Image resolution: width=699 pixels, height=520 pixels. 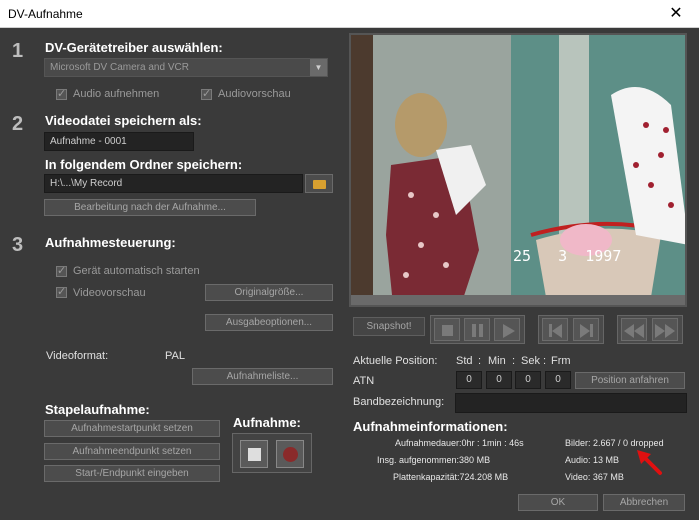 I want to click on skip-forward-icon, so click(x=585, y=331).